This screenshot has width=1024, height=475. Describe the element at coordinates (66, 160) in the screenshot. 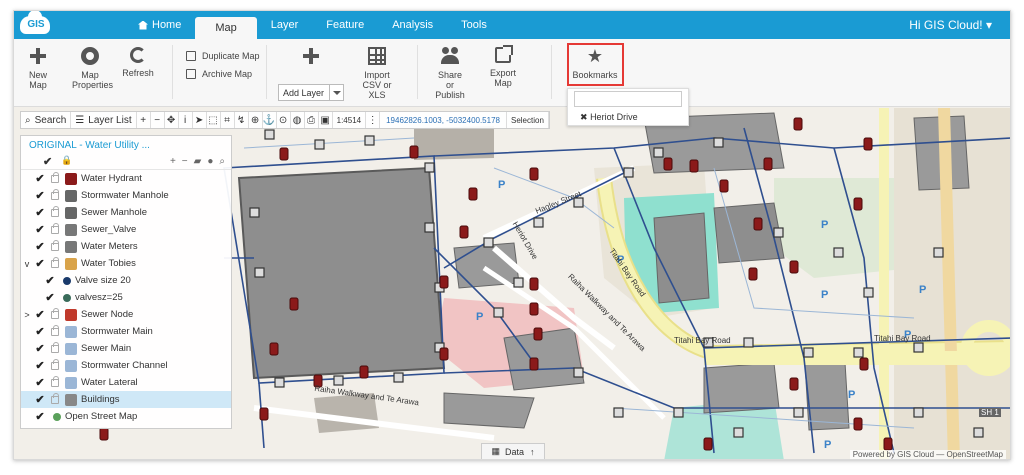

I see `lock-all-icon: 🔒` at that location.